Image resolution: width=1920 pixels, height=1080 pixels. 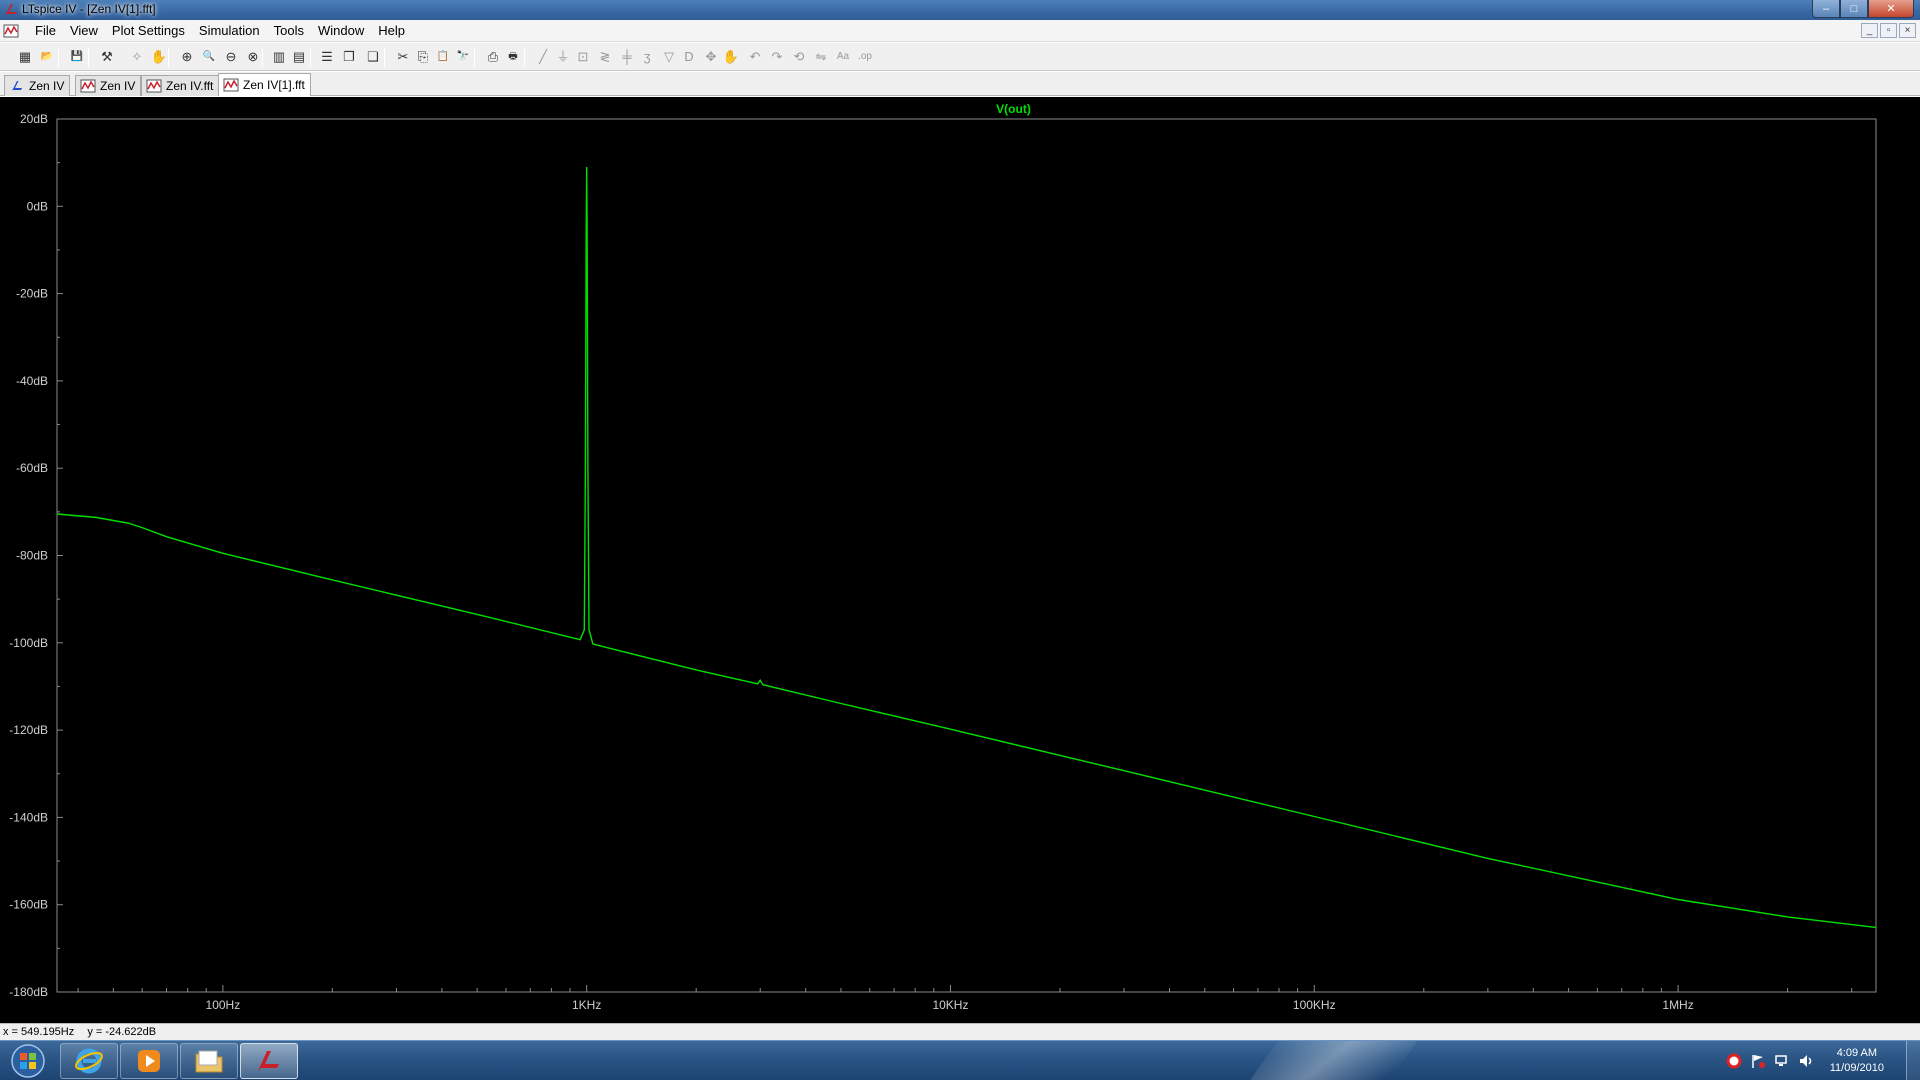 What do you see at coordinates (159, 57) in the screenshot?
I see `halt-icon: ✋` at bounding box center [159, 57].